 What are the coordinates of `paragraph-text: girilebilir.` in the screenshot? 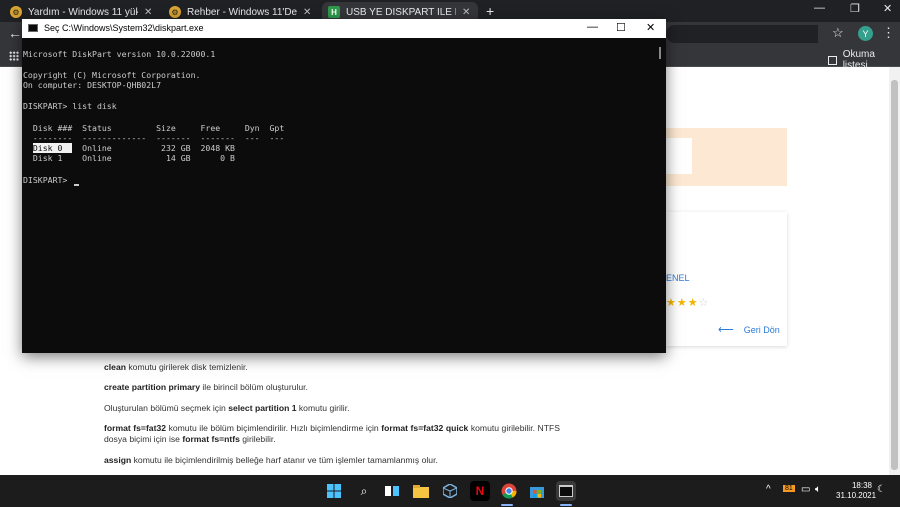 It's located at (257, 439).